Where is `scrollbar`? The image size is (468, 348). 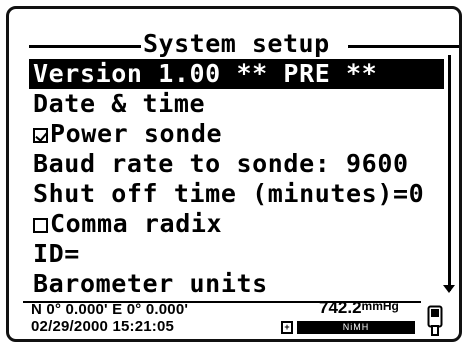 scrollbar is located at coordinates (449, 173).